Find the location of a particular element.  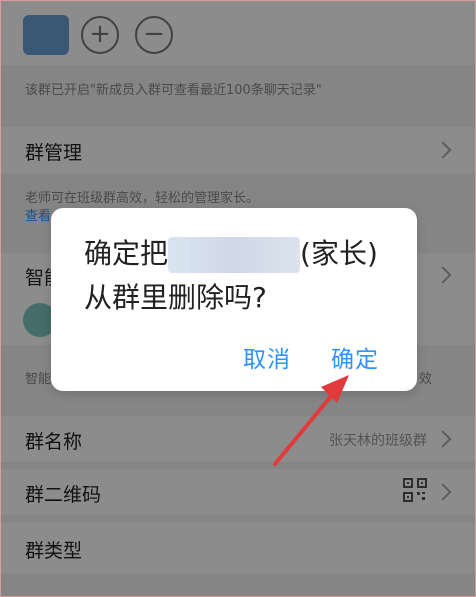

red-arrow-annotation is located at coordinates (311, 420).